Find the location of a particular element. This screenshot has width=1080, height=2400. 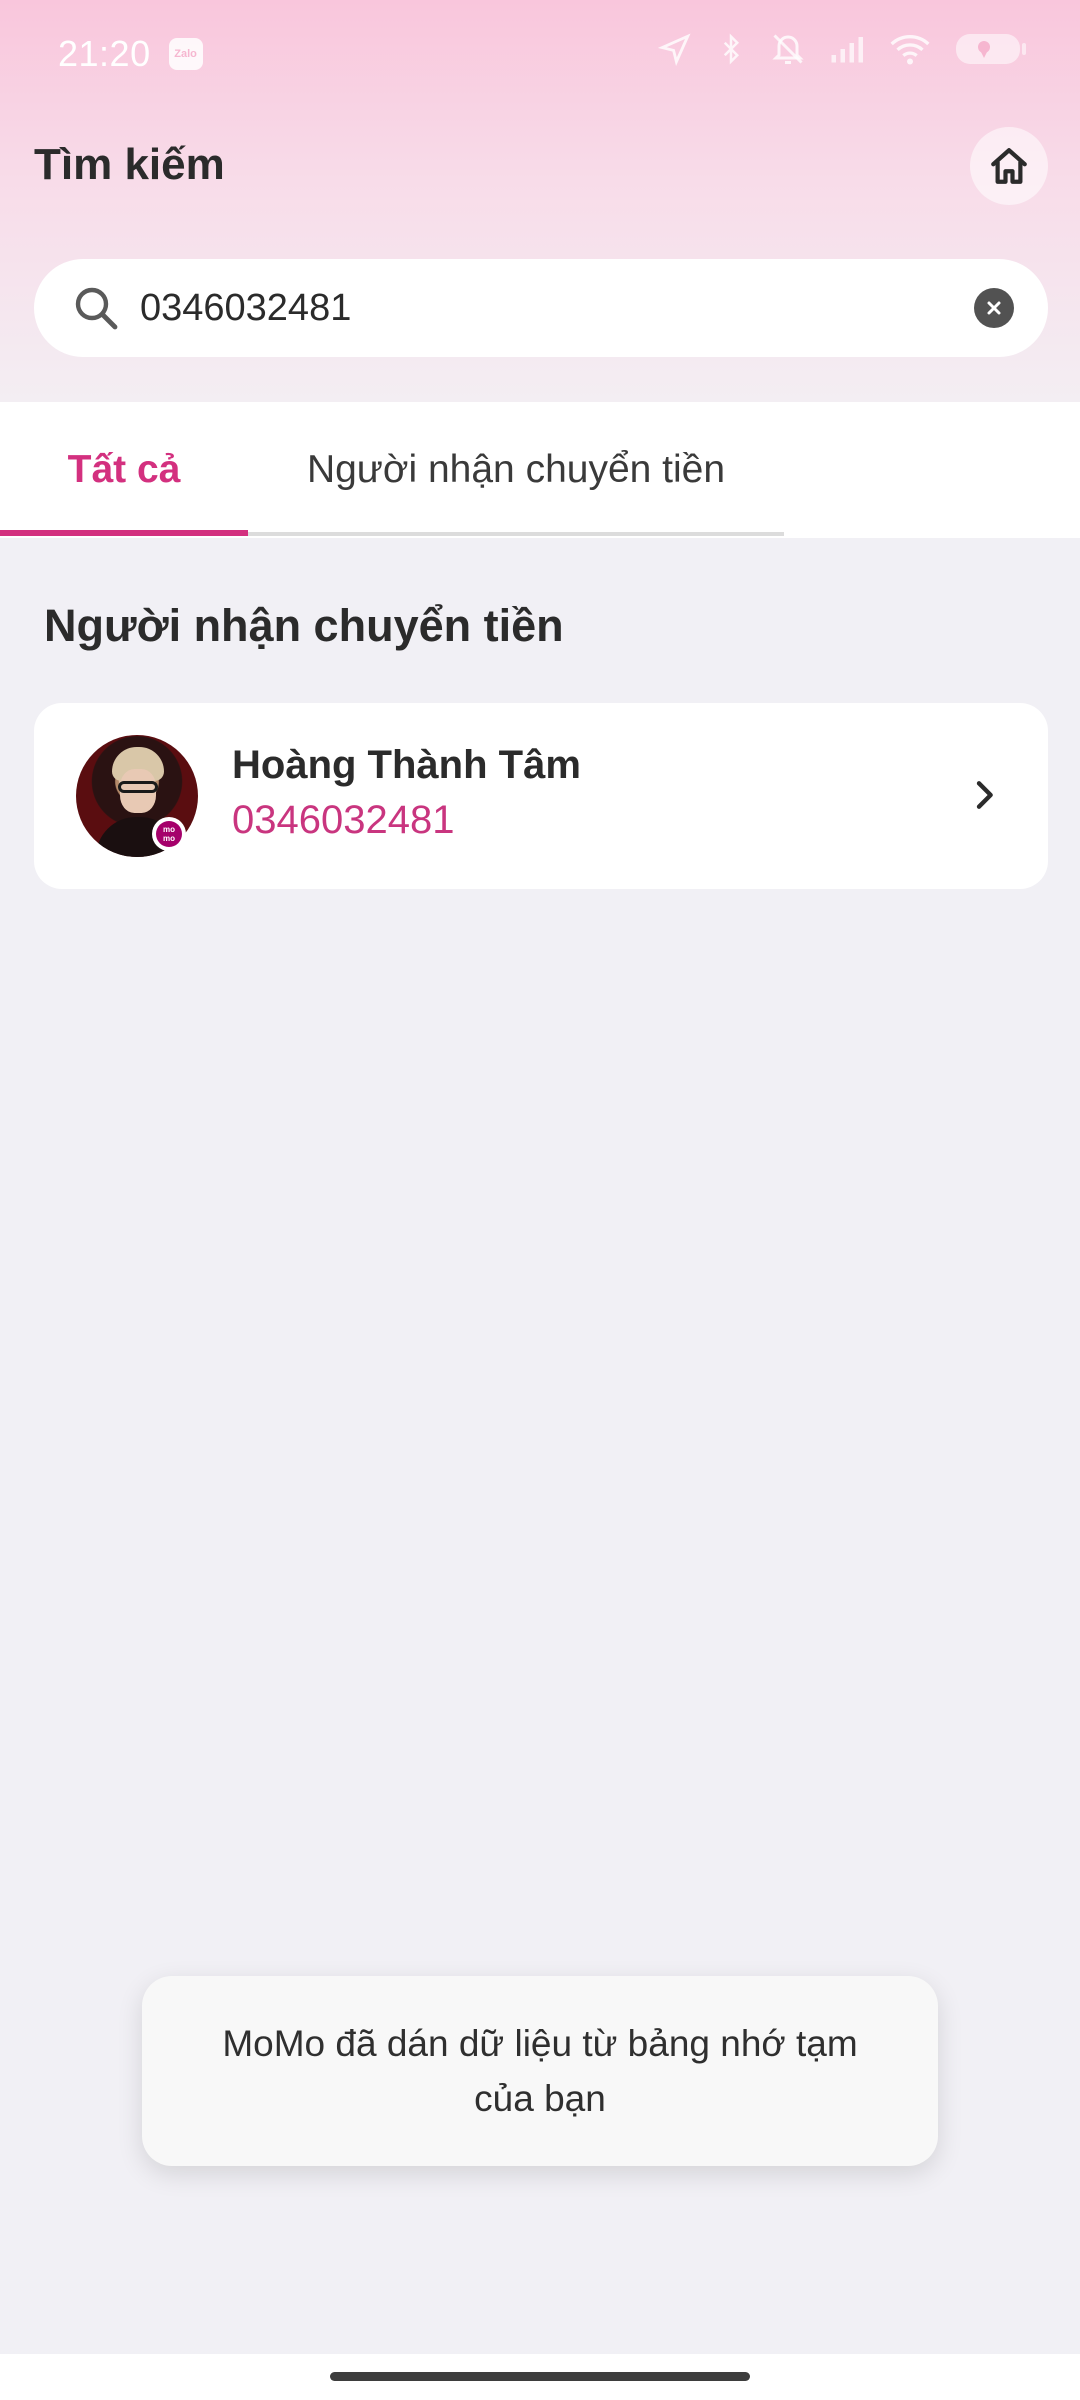

bluetooth-icon is located at coordinates (731, 49).